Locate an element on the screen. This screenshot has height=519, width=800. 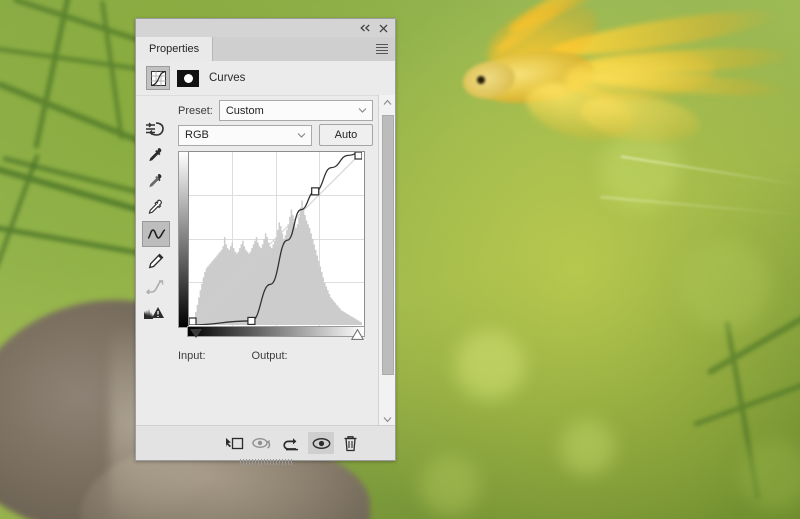
channel-row: RGB Auto is located at coordinates (275, 135).